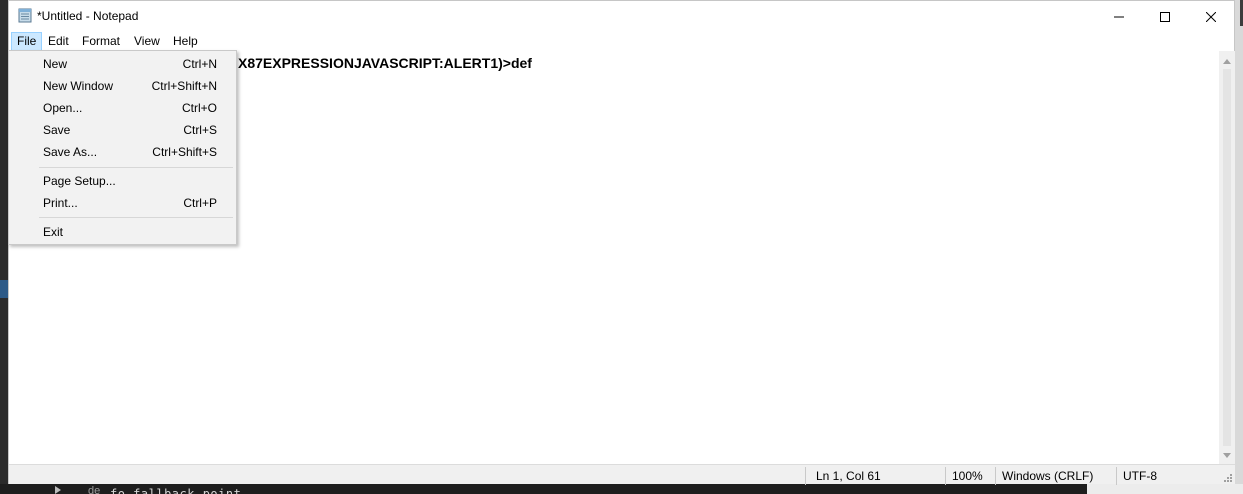 The height and width of the screenshot is (494, 1243). What do you see at coordinates (57, 130) in the screenshot?
I see `menu-item-label: Save` at bounding box center [57, 130].